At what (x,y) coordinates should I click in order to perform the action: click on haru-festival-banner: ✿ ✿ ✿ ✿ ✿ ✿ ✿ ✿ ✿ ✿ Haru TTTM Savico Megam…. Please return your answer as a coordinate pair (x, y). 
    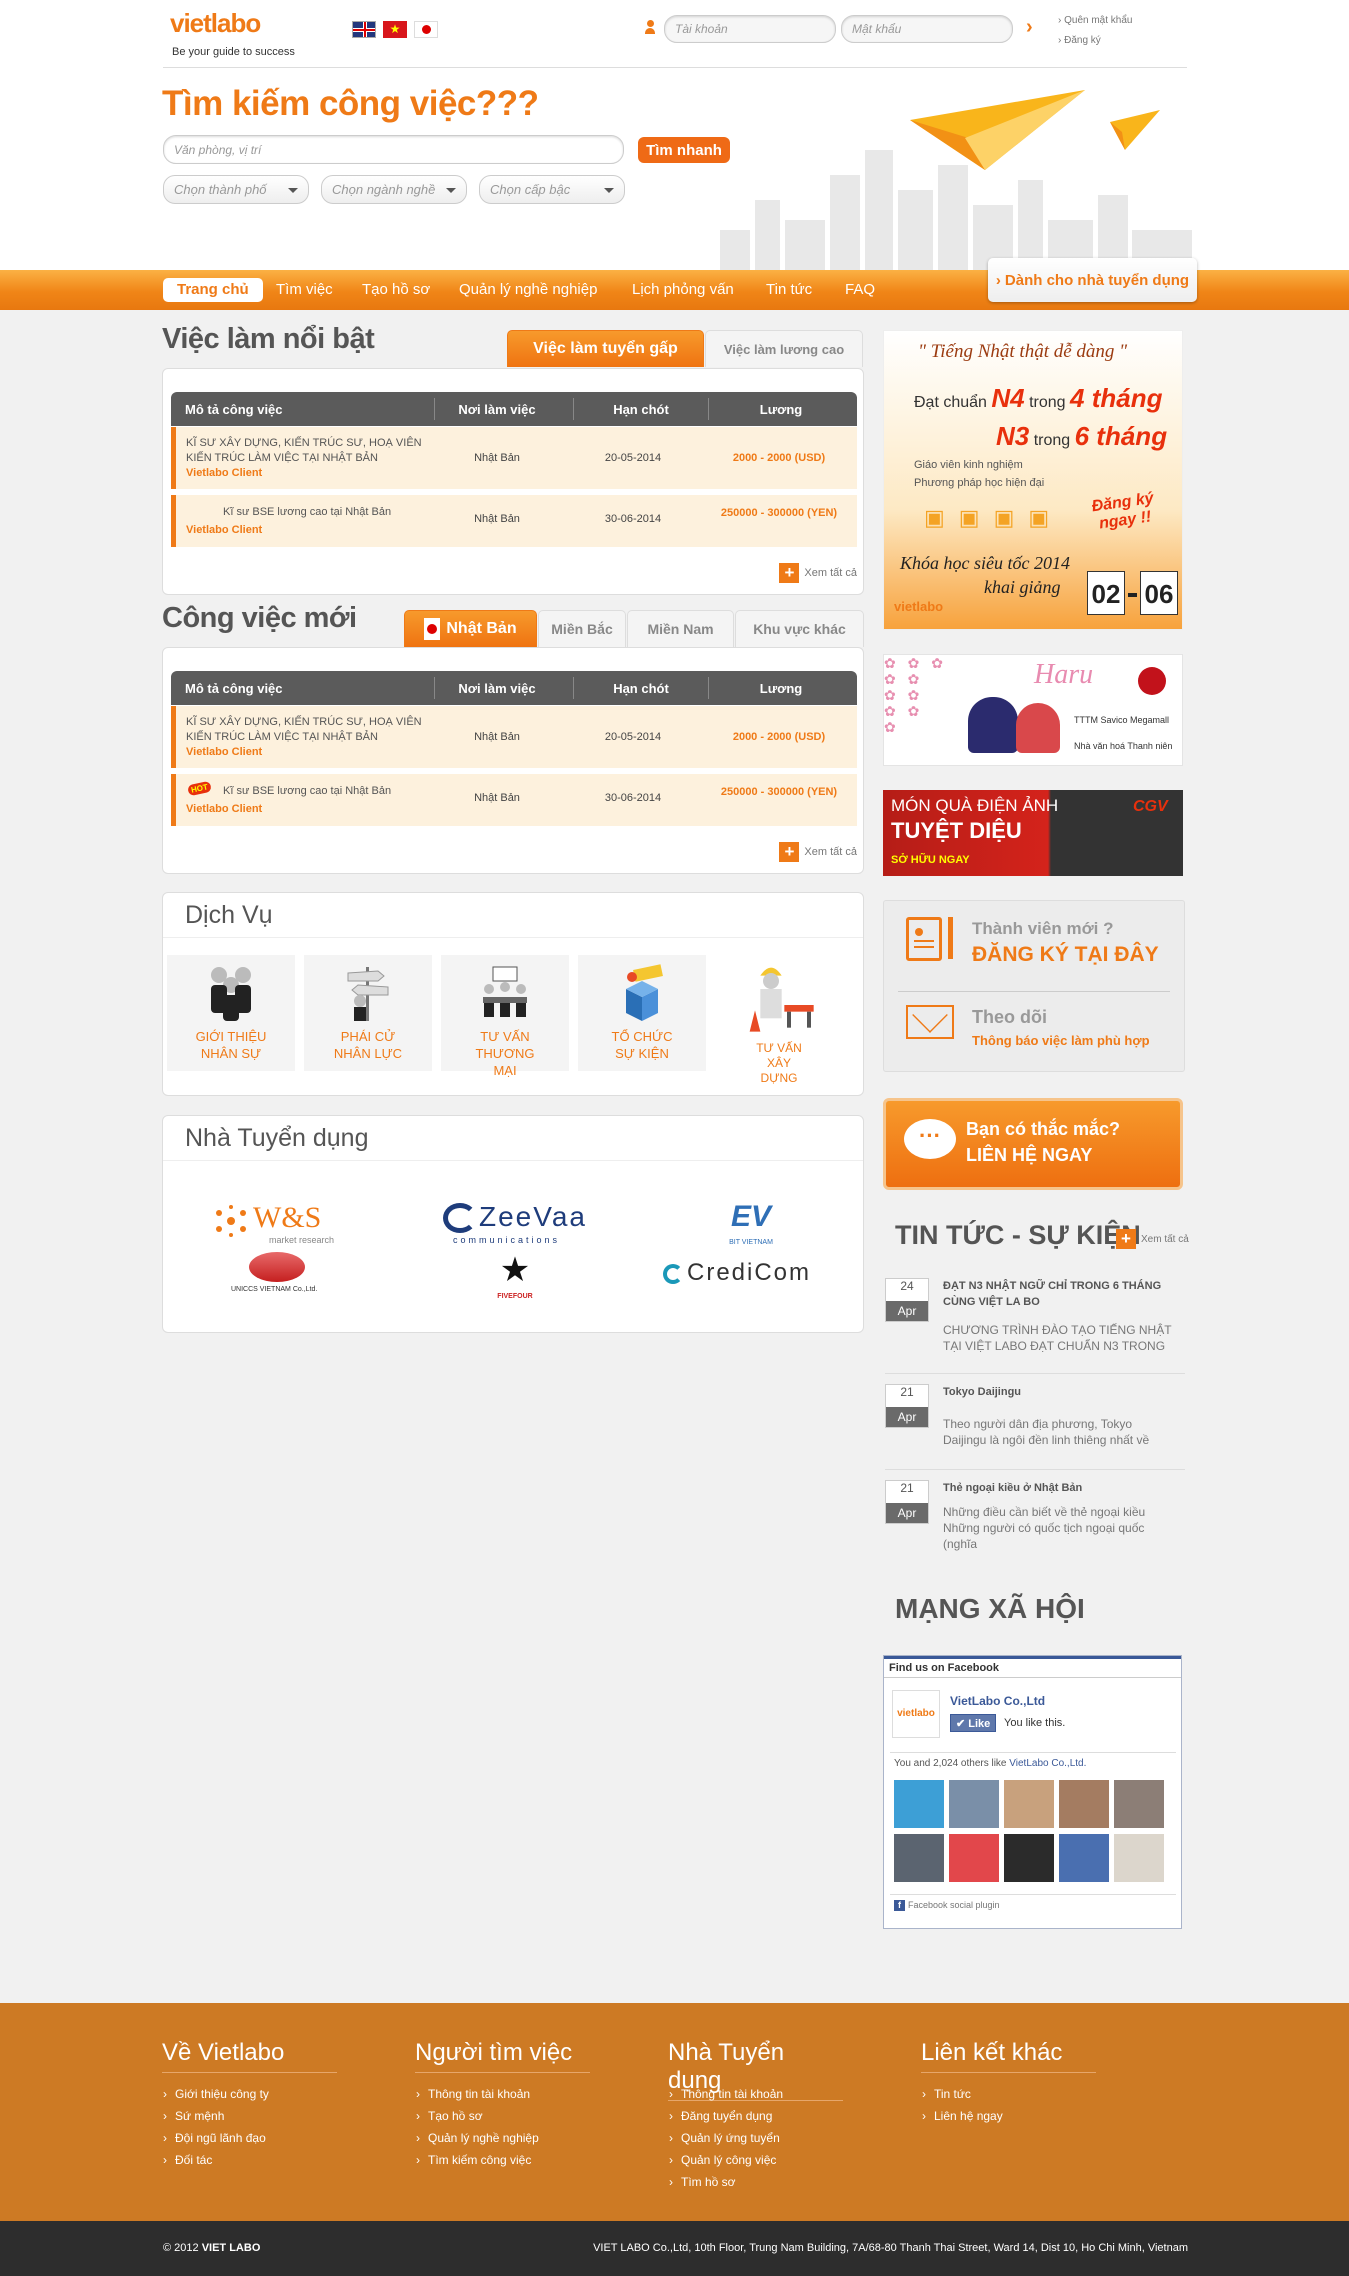
    Looking at the image, I should click on (1033, 710).